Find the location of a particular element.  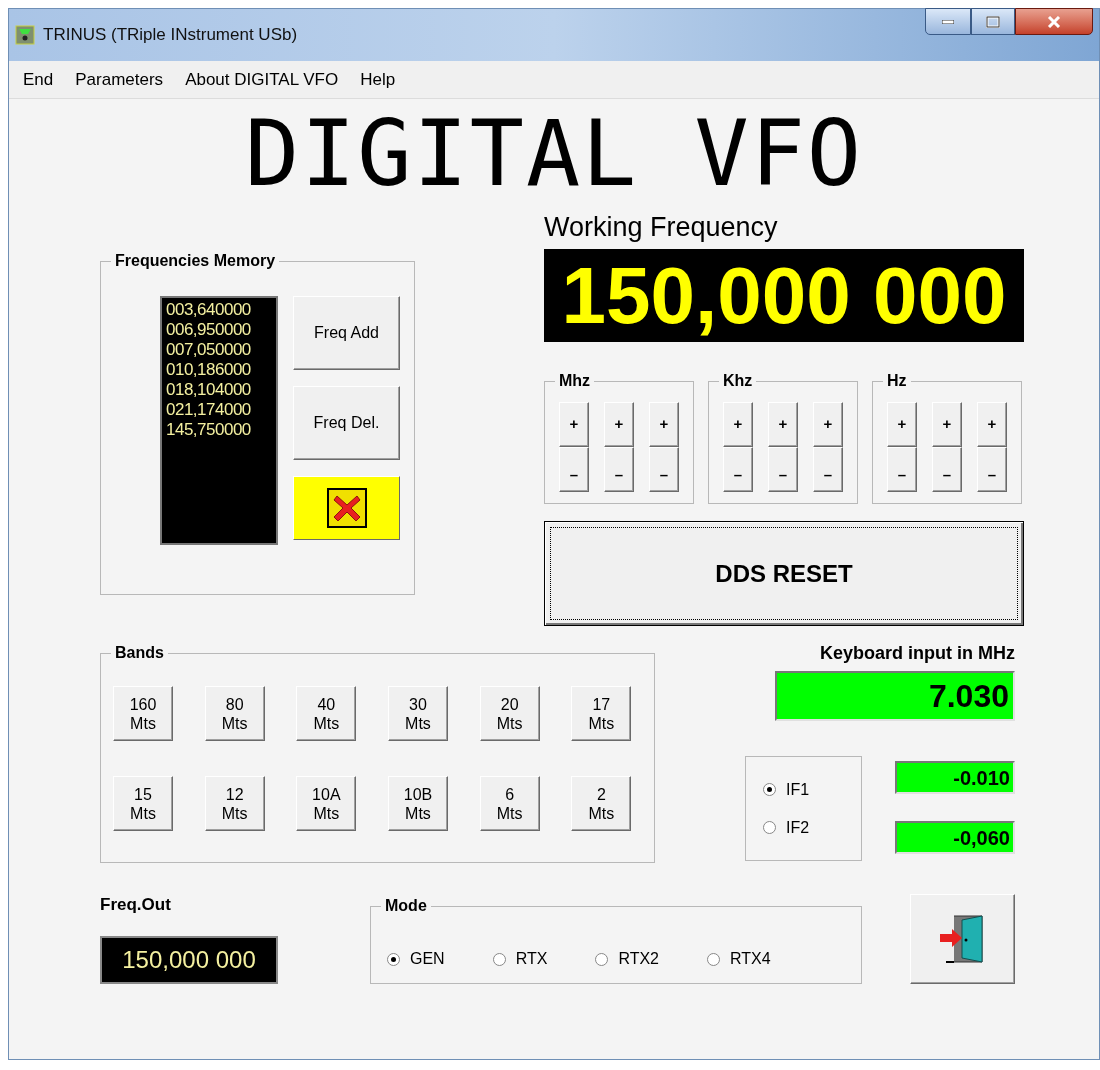

minimize-icon is located at coordinates (948, 21).